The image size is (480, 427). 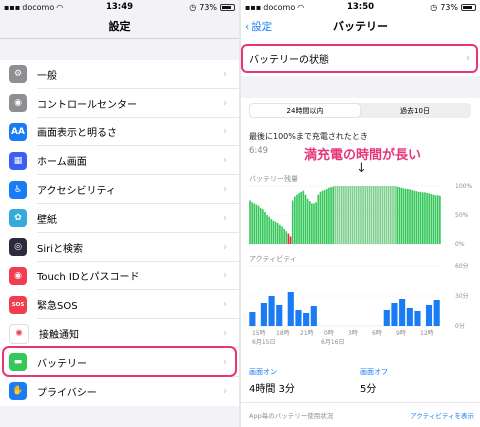 I want to click on status-bar: ▪▪▪ docomo ◠ 13:50 ◷ 73%, so click(x=360, y=7).